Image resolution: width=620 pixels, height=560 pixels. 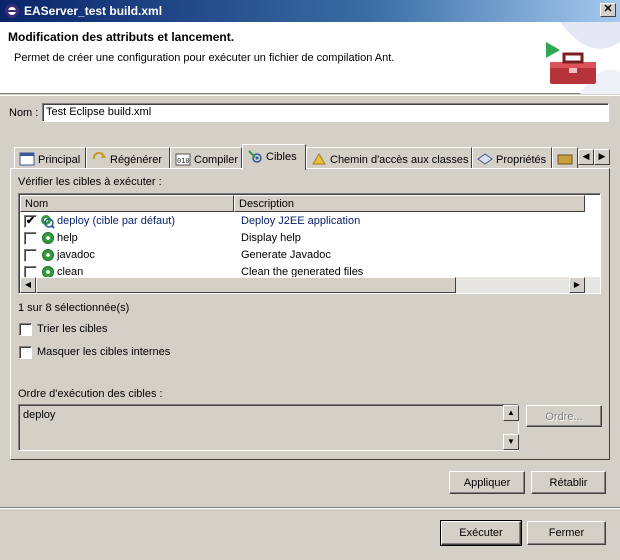 I want to click on target-description: Deploy J2EE application, so click(x=301, y=221).